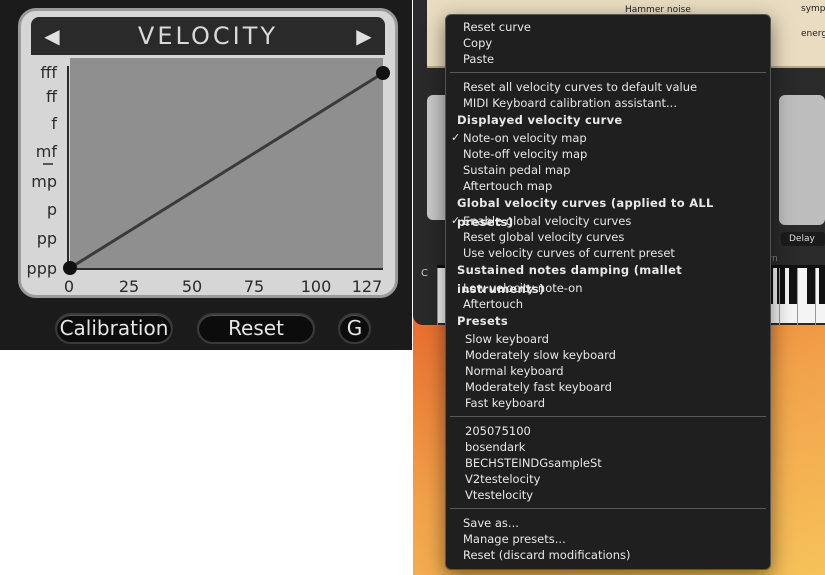 This screenshot has width=825, height=575. What do you see at coordinates (383, 73) in the screenshot?
I see `curve-handle-end` at bounding box center [383, 73].